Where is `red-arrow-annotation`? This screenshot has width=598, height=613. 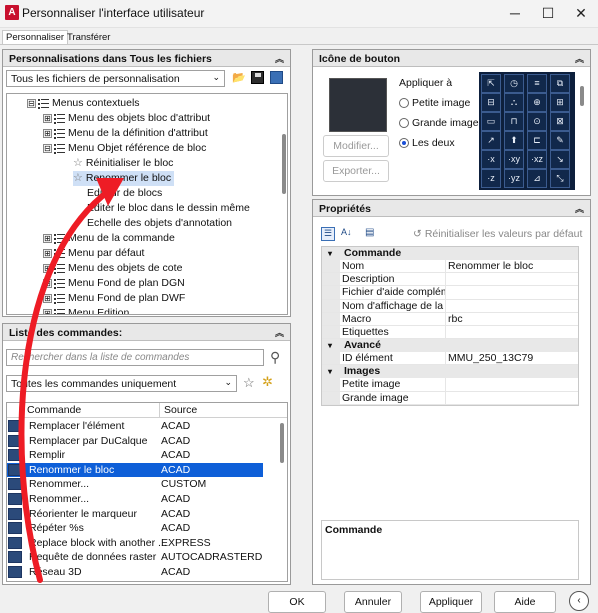 red-arrow-annotation is located at coordinates (71, 380).